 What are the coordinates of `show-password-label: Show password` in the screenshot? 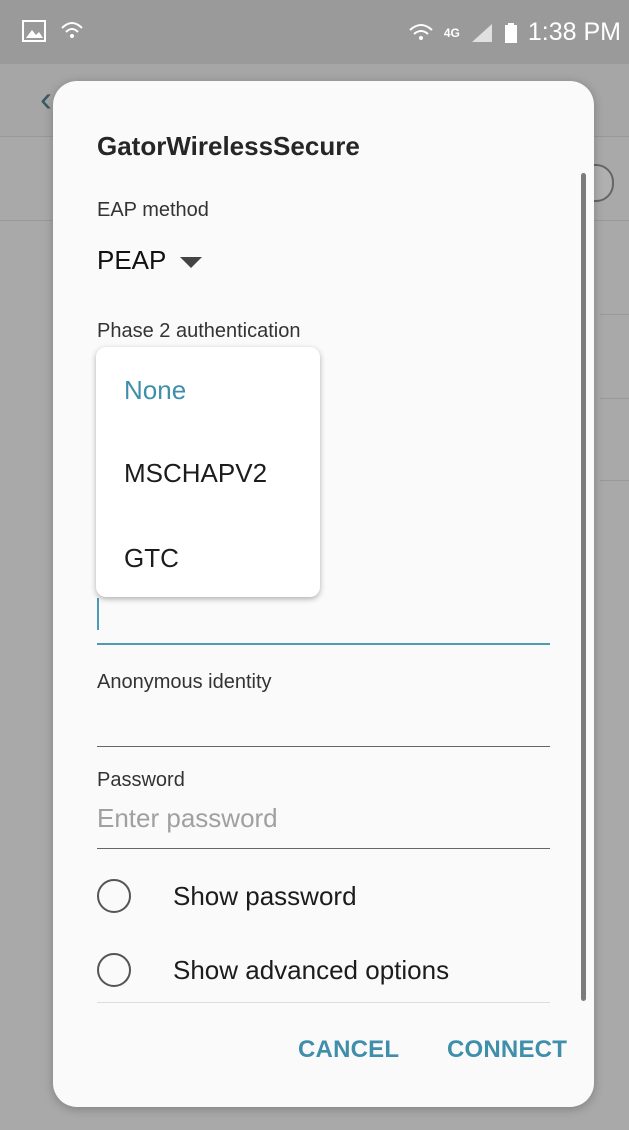 It's located at (265, 895).